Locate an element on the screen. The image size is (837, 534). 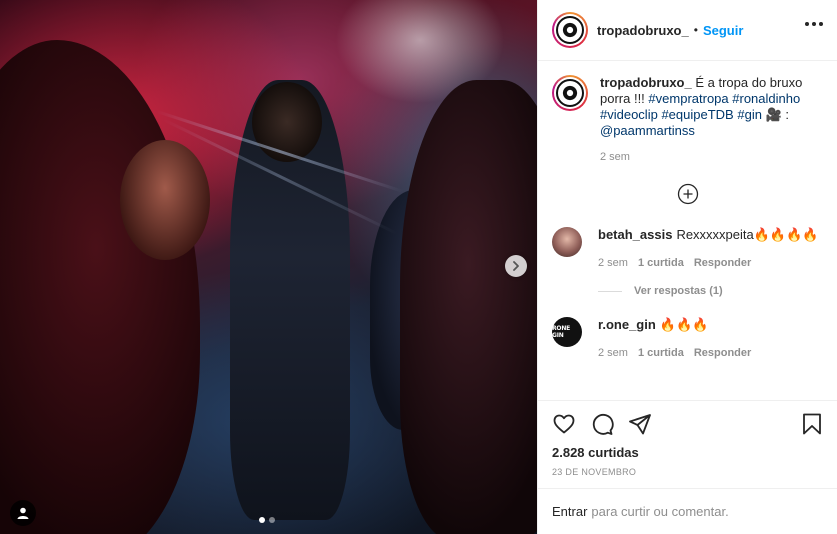
more-icon is located at coordinates (814, 24).